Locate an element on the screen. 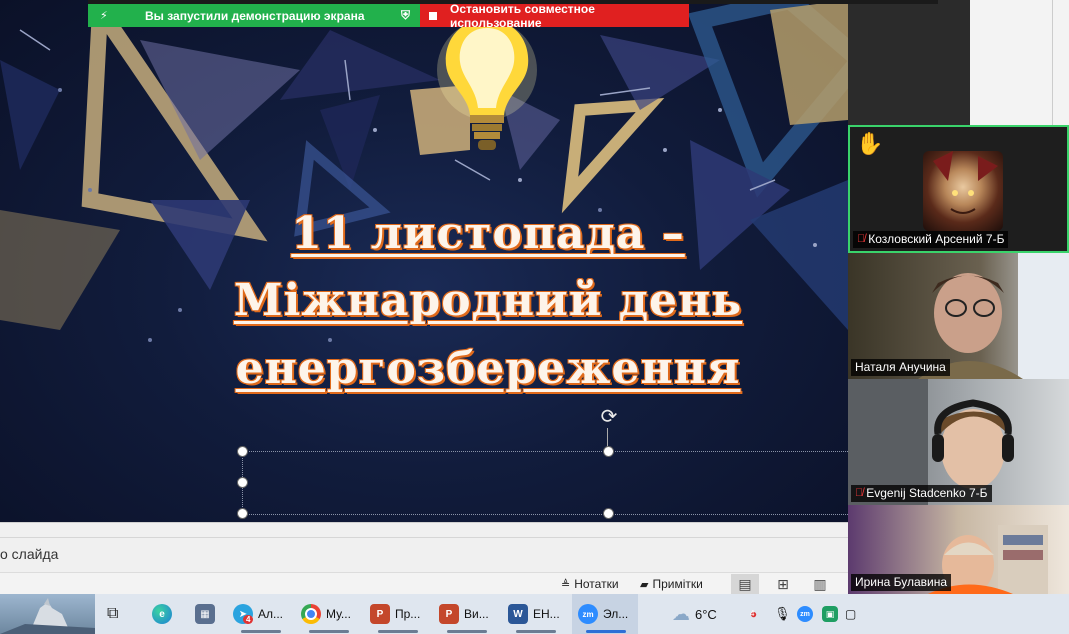 The height and width of the screenshot is (634, 1069). powerpoint-status-bar: ≜ Нотатки ▰ Примітки ▤ ⊞ ▥ is located at coordinates (424, 583).